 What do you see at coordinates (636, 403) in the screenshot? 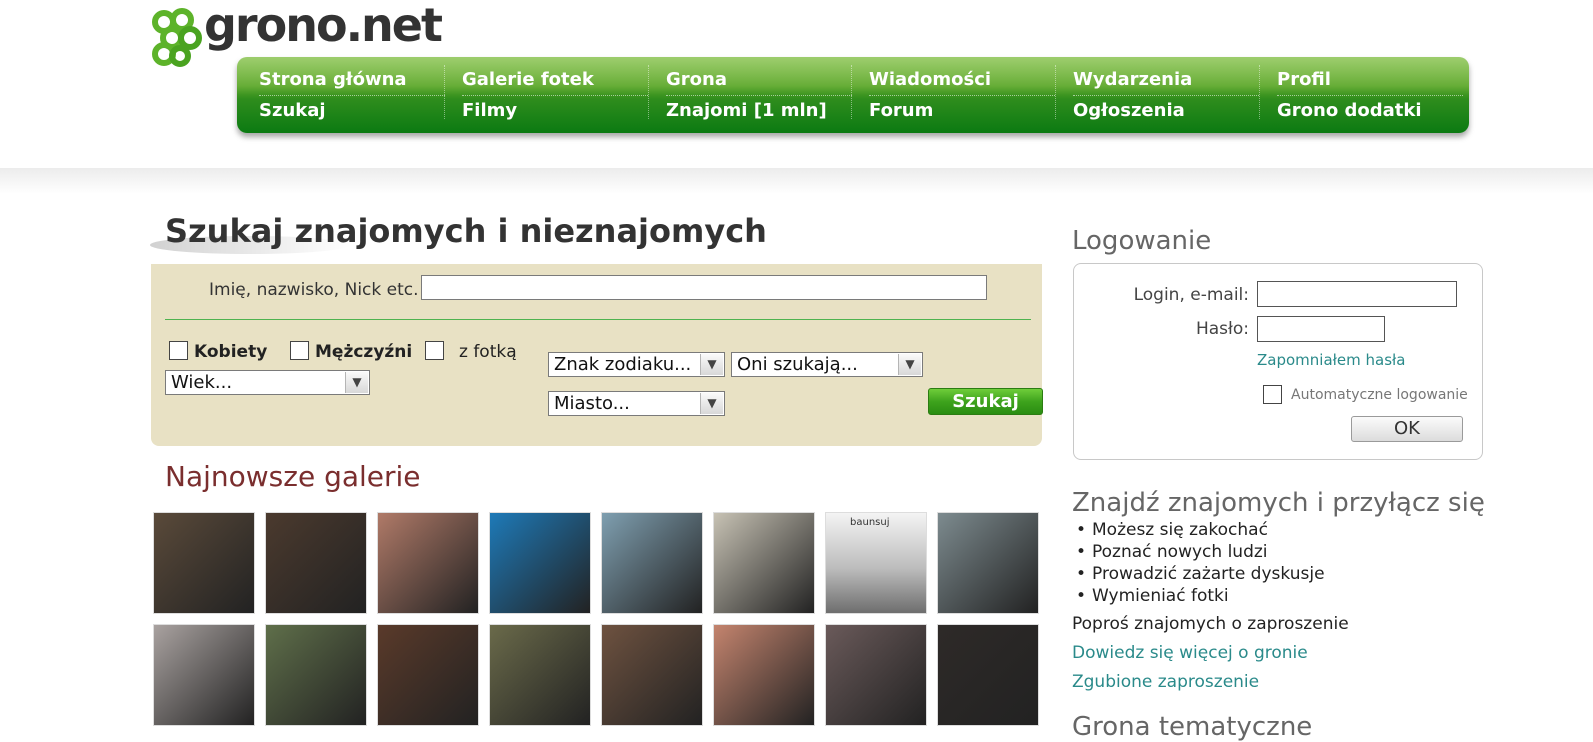
I see `city-select: Miasto... ▼` at bounding box center [636, 403].